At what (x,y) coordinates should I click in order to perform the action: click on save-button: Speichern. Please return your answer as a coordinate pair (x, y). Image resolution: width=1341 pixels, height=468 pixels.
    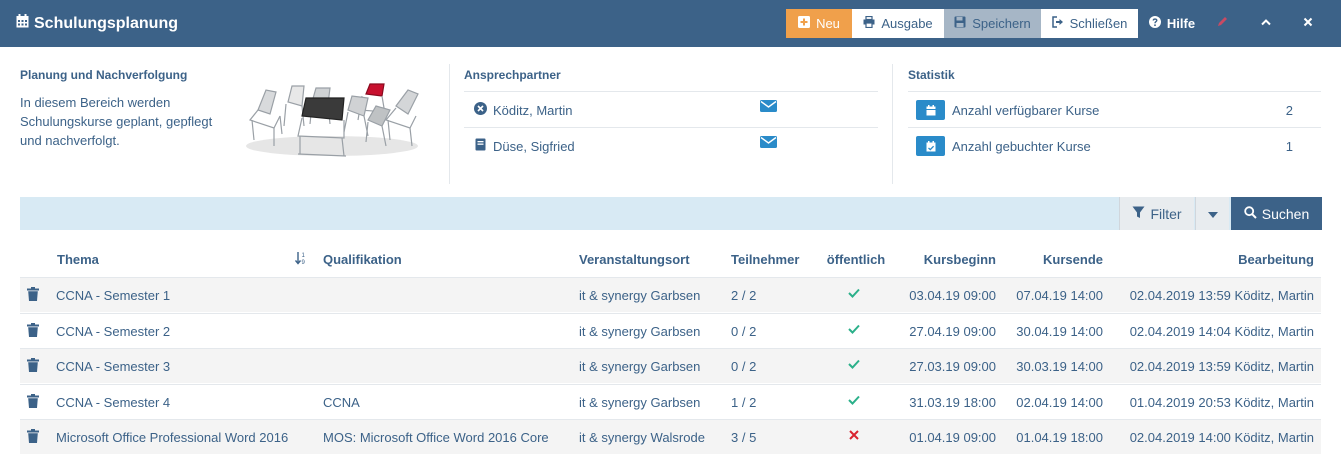
    Looking at the image, I should click on (992, 23).